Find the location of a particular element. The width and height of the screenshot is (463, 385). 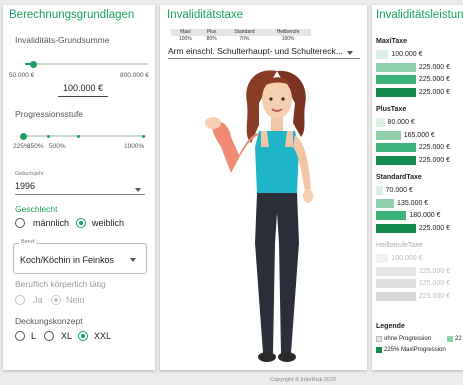

sum-slider is located at coordinates (86, 64).